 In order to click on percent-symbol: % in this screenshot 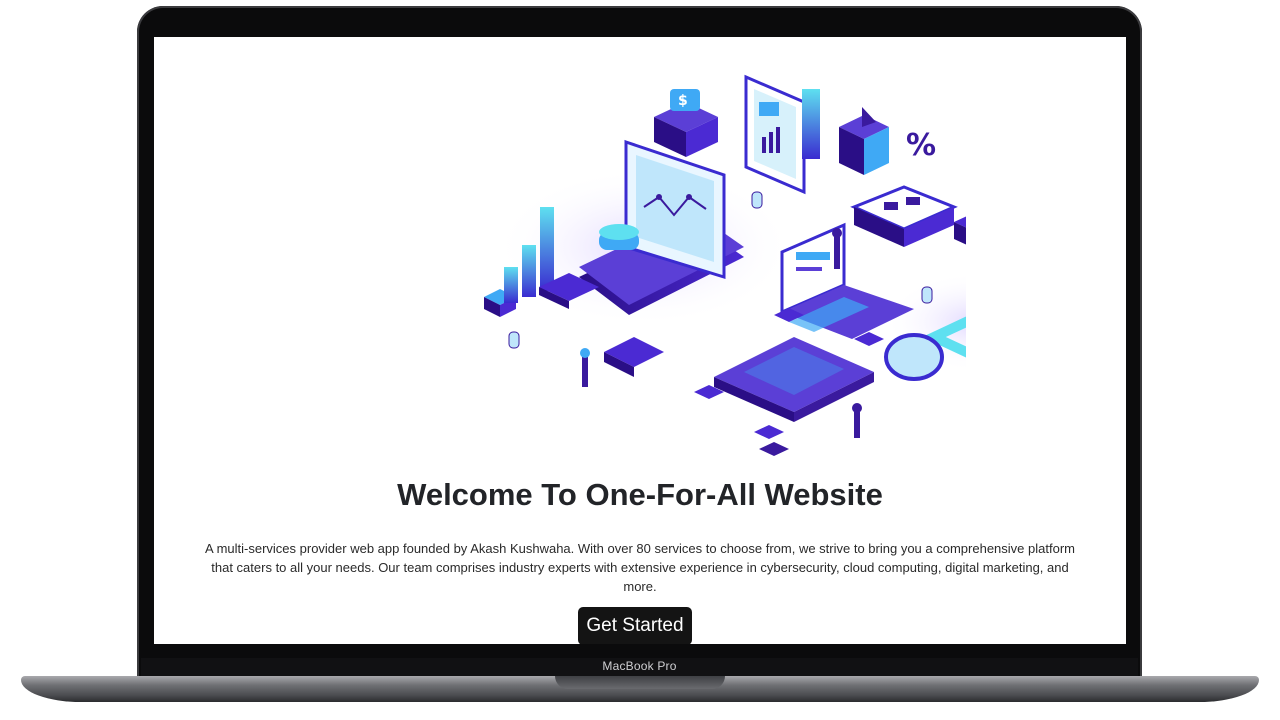, I will do `click(921, 145)`.